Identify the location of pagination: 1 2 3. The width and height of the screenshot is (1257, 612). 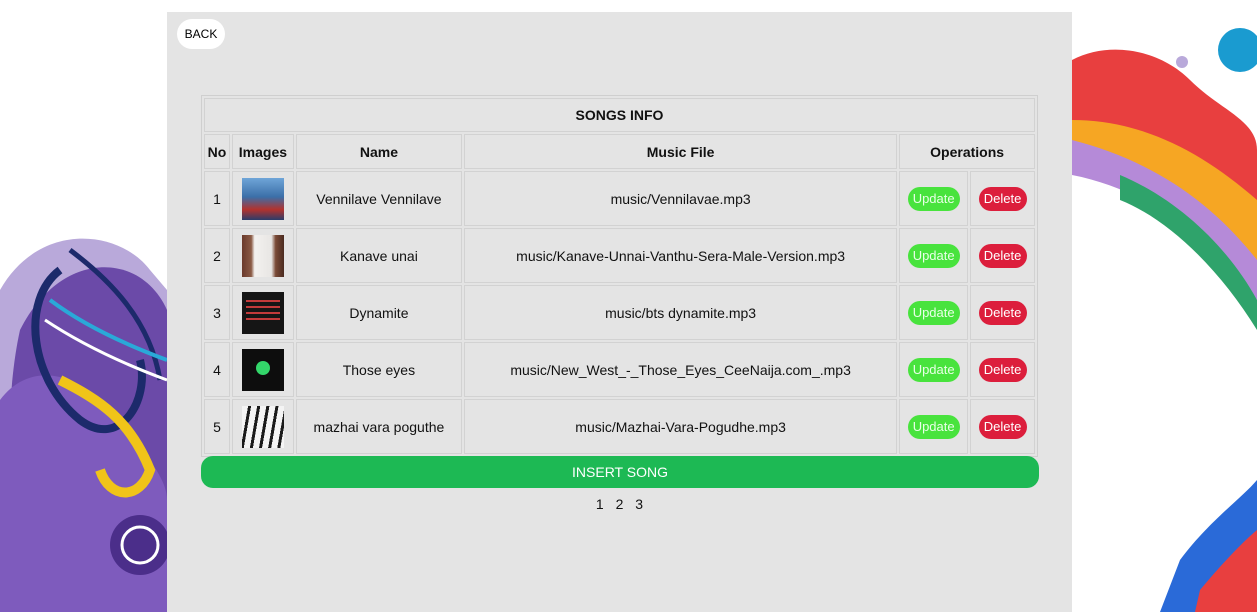
(619, 504).